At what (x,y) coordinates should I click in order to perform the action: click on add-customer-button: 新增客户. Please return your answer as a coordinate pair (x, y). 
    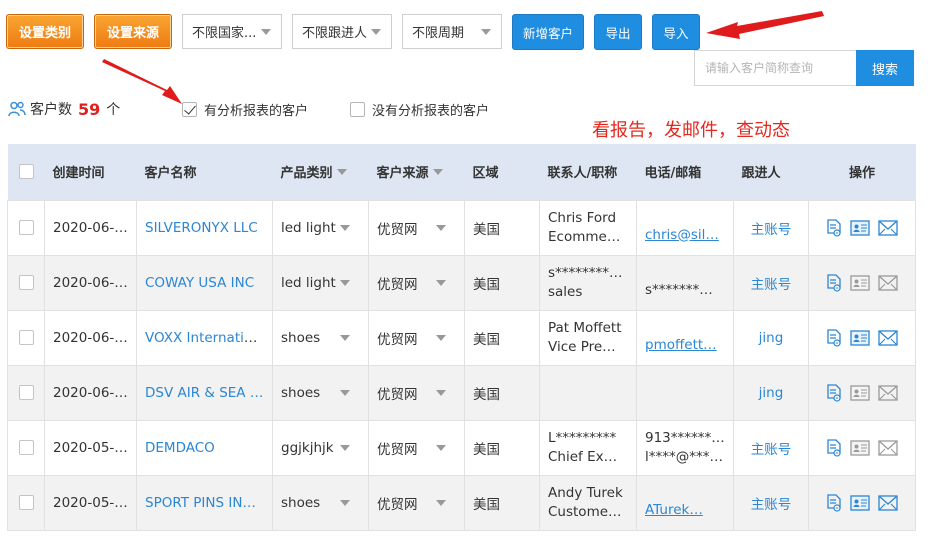
    Looking at the image, I should click on (548, 32).